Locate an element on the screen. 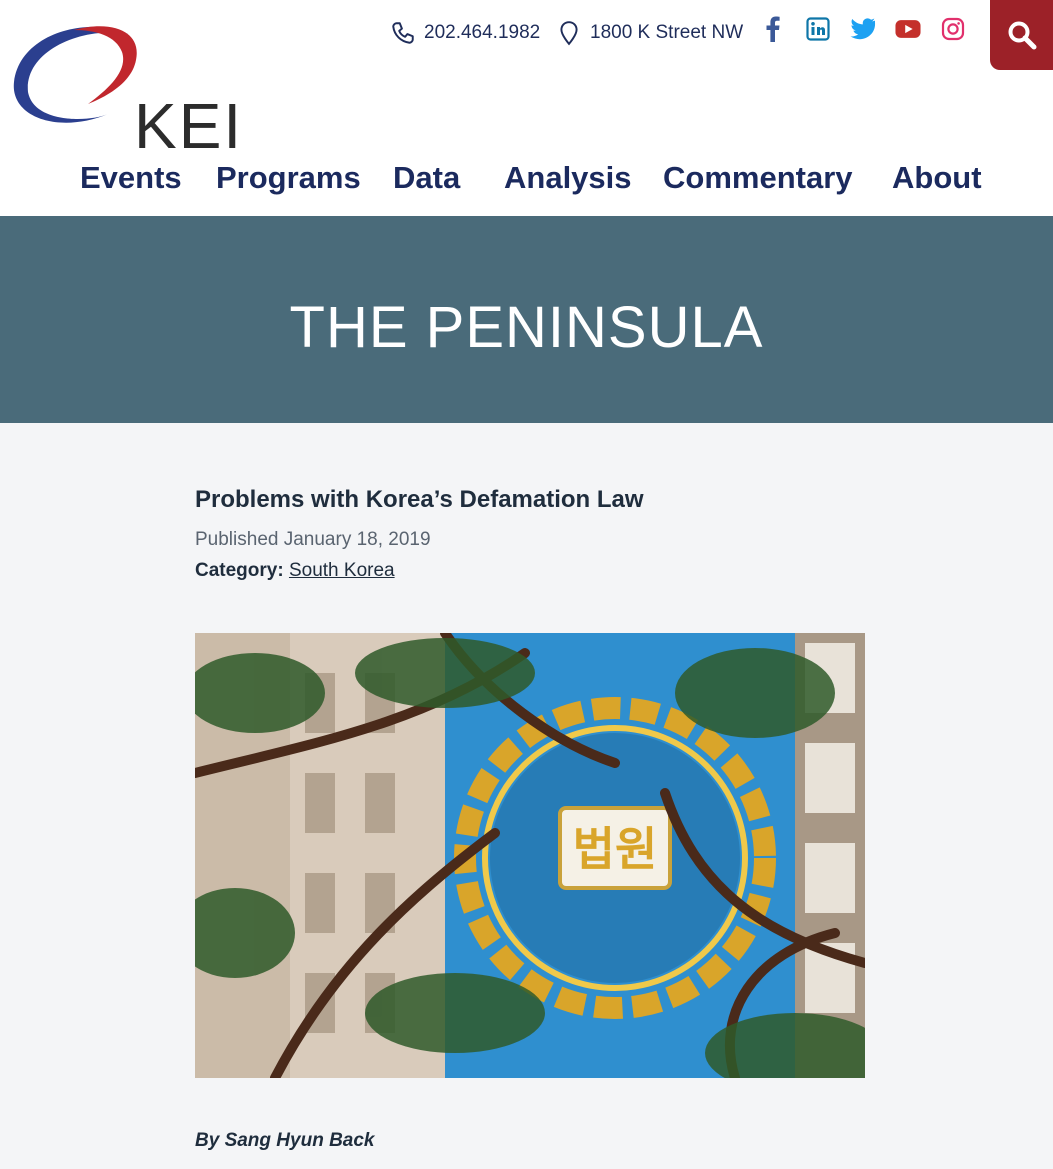 This screenshot has width=1053, height=1169. youtube-icon is located at coordinates (908, 29).